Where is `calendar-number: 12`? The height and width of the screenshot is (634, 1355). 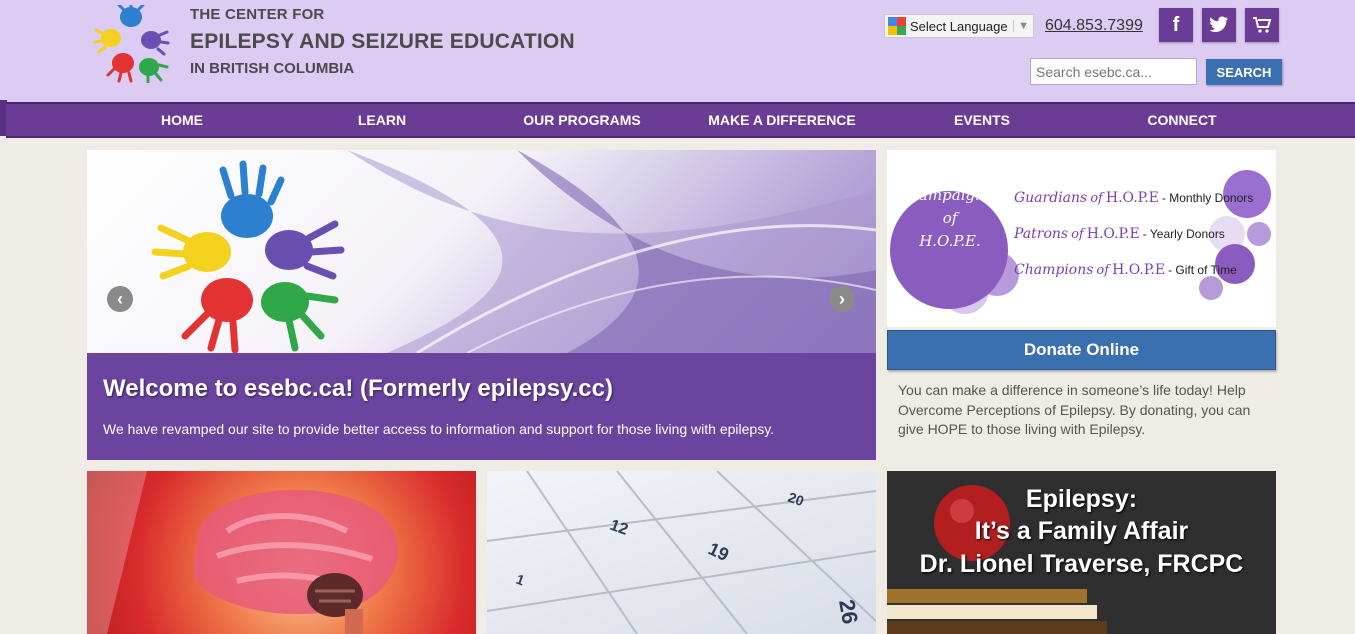 calendar-number: 12 is located at coordinates (619, 528).